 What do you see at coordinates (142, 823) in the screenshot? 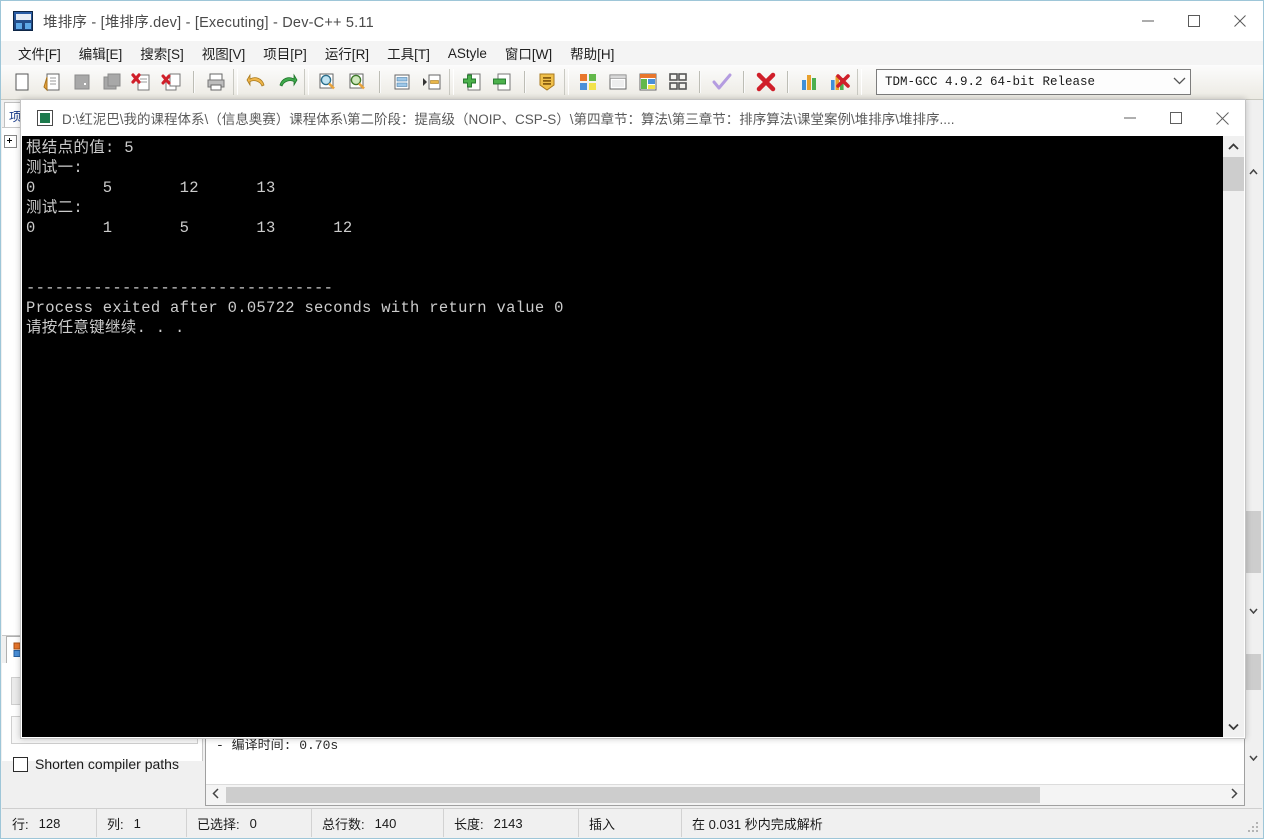
I see `status-col: 列: 1` at bounding box center [142, 823].